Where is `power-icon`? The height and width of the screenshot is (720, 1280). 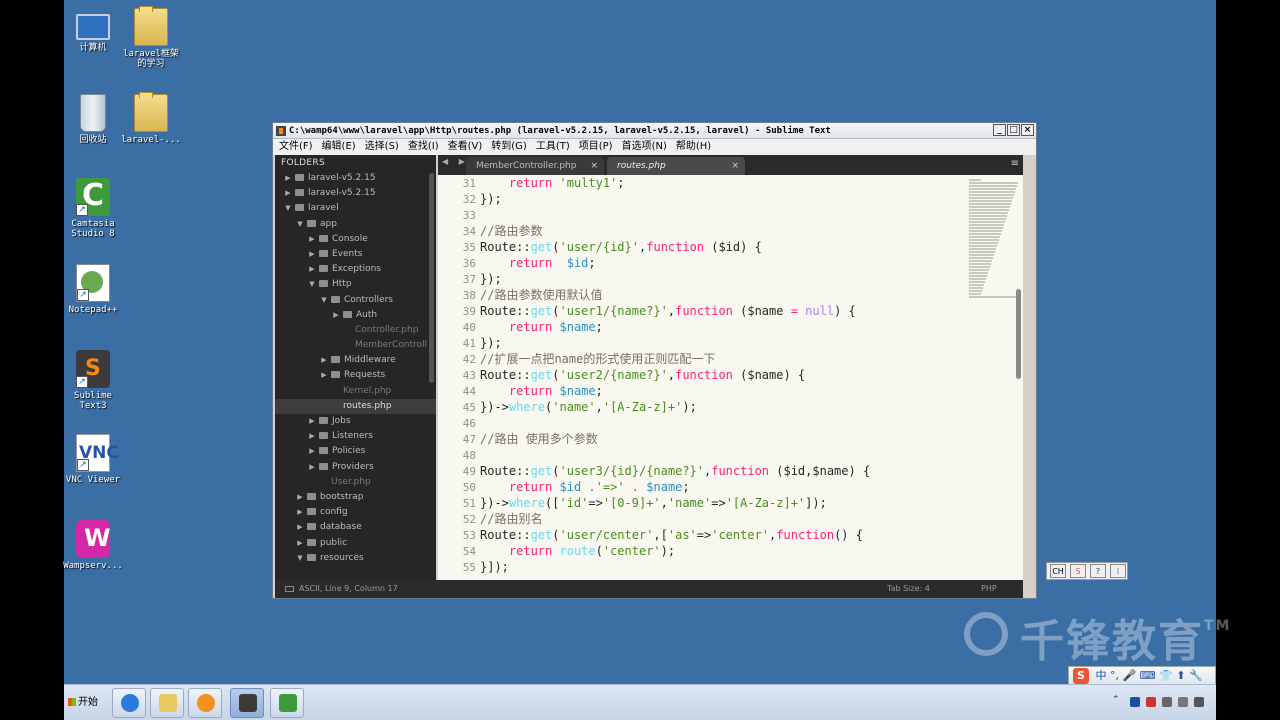 power-icon is located at coordinates (1199, 702).